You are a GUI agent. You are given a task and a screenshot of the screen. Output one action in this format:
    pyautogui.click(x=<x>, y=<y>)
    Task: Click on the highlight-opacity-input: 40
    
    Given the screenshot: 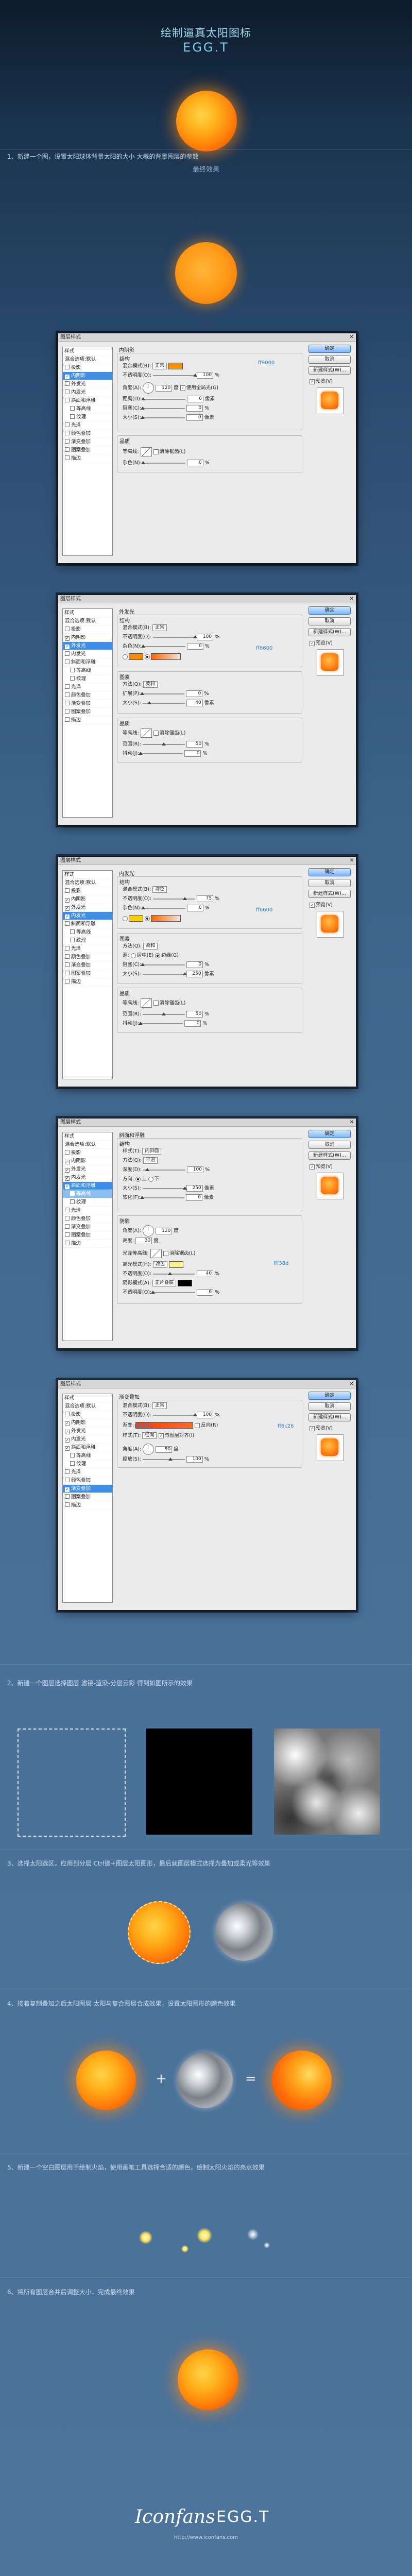 What is the action you would take?
    pyautogui.click(x=205, y=1273)
    